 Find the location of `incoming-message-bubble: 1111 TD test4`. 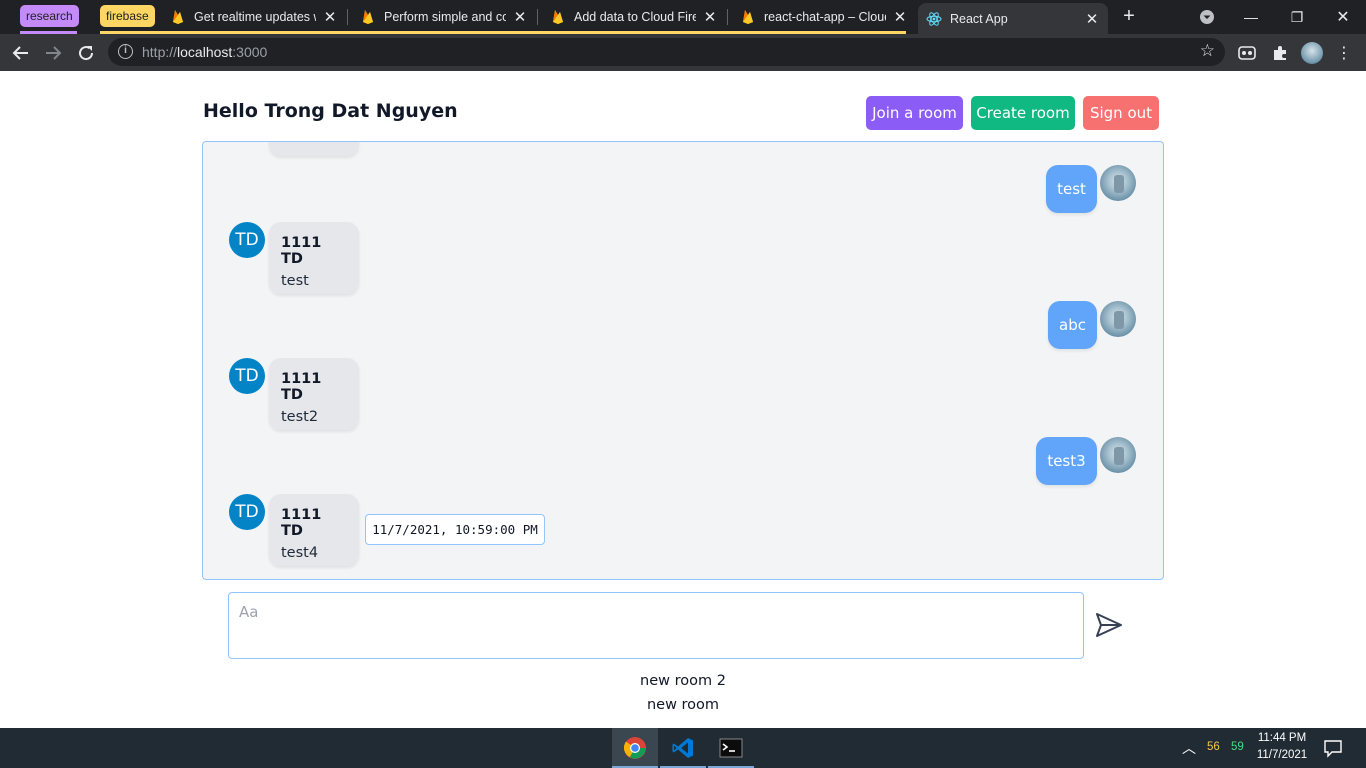

incoming-message-bubble: 1111 TD test4 is located at coordinates (314, 530).